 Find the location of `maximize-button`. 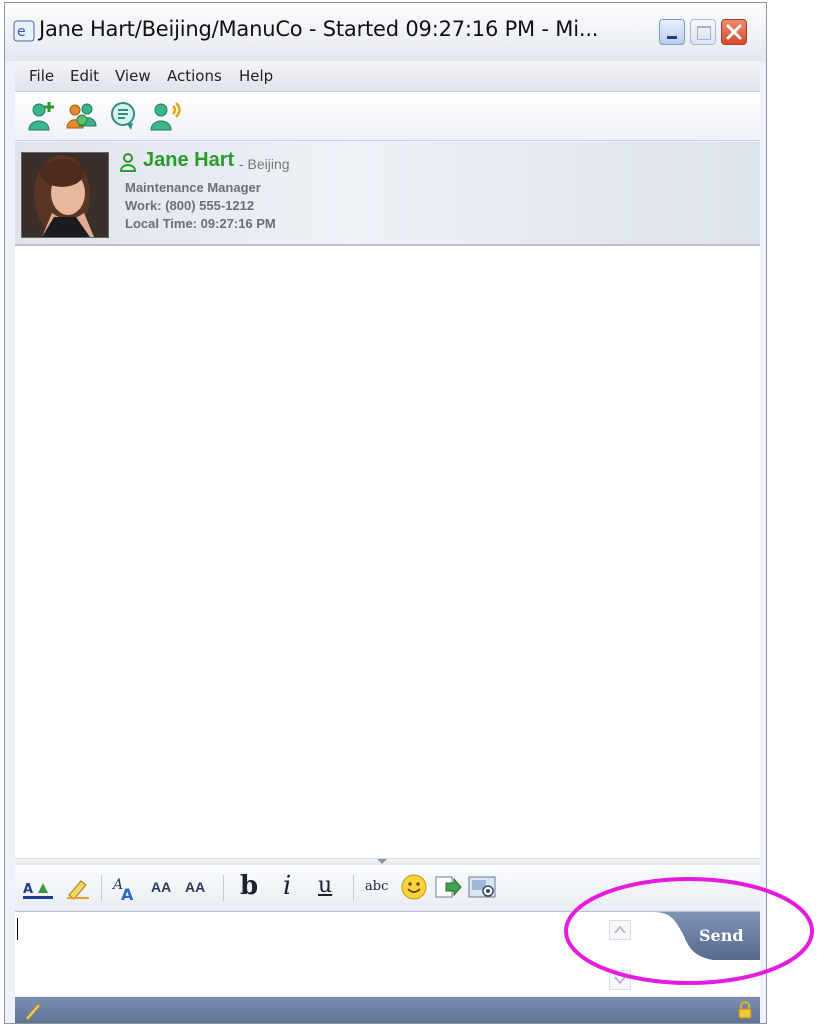

maximize-button is located at coordinates (703, 32).